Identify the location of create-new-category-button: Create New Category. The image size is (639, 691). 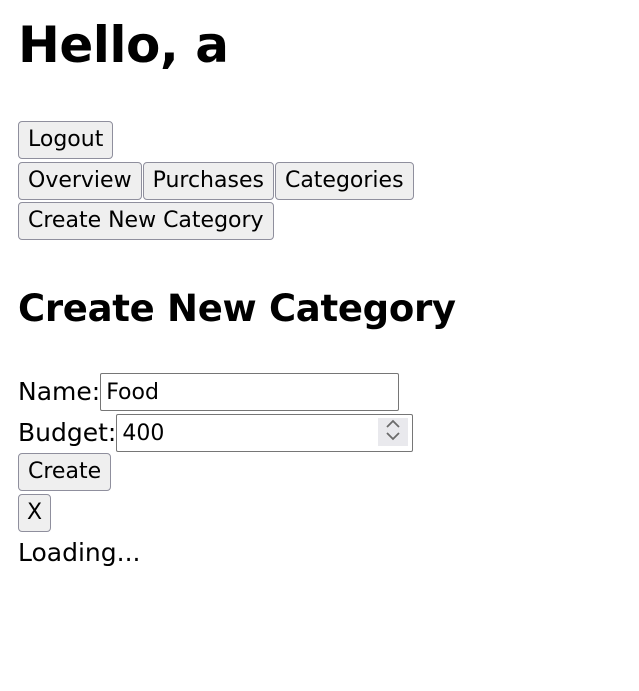
(146, 221).